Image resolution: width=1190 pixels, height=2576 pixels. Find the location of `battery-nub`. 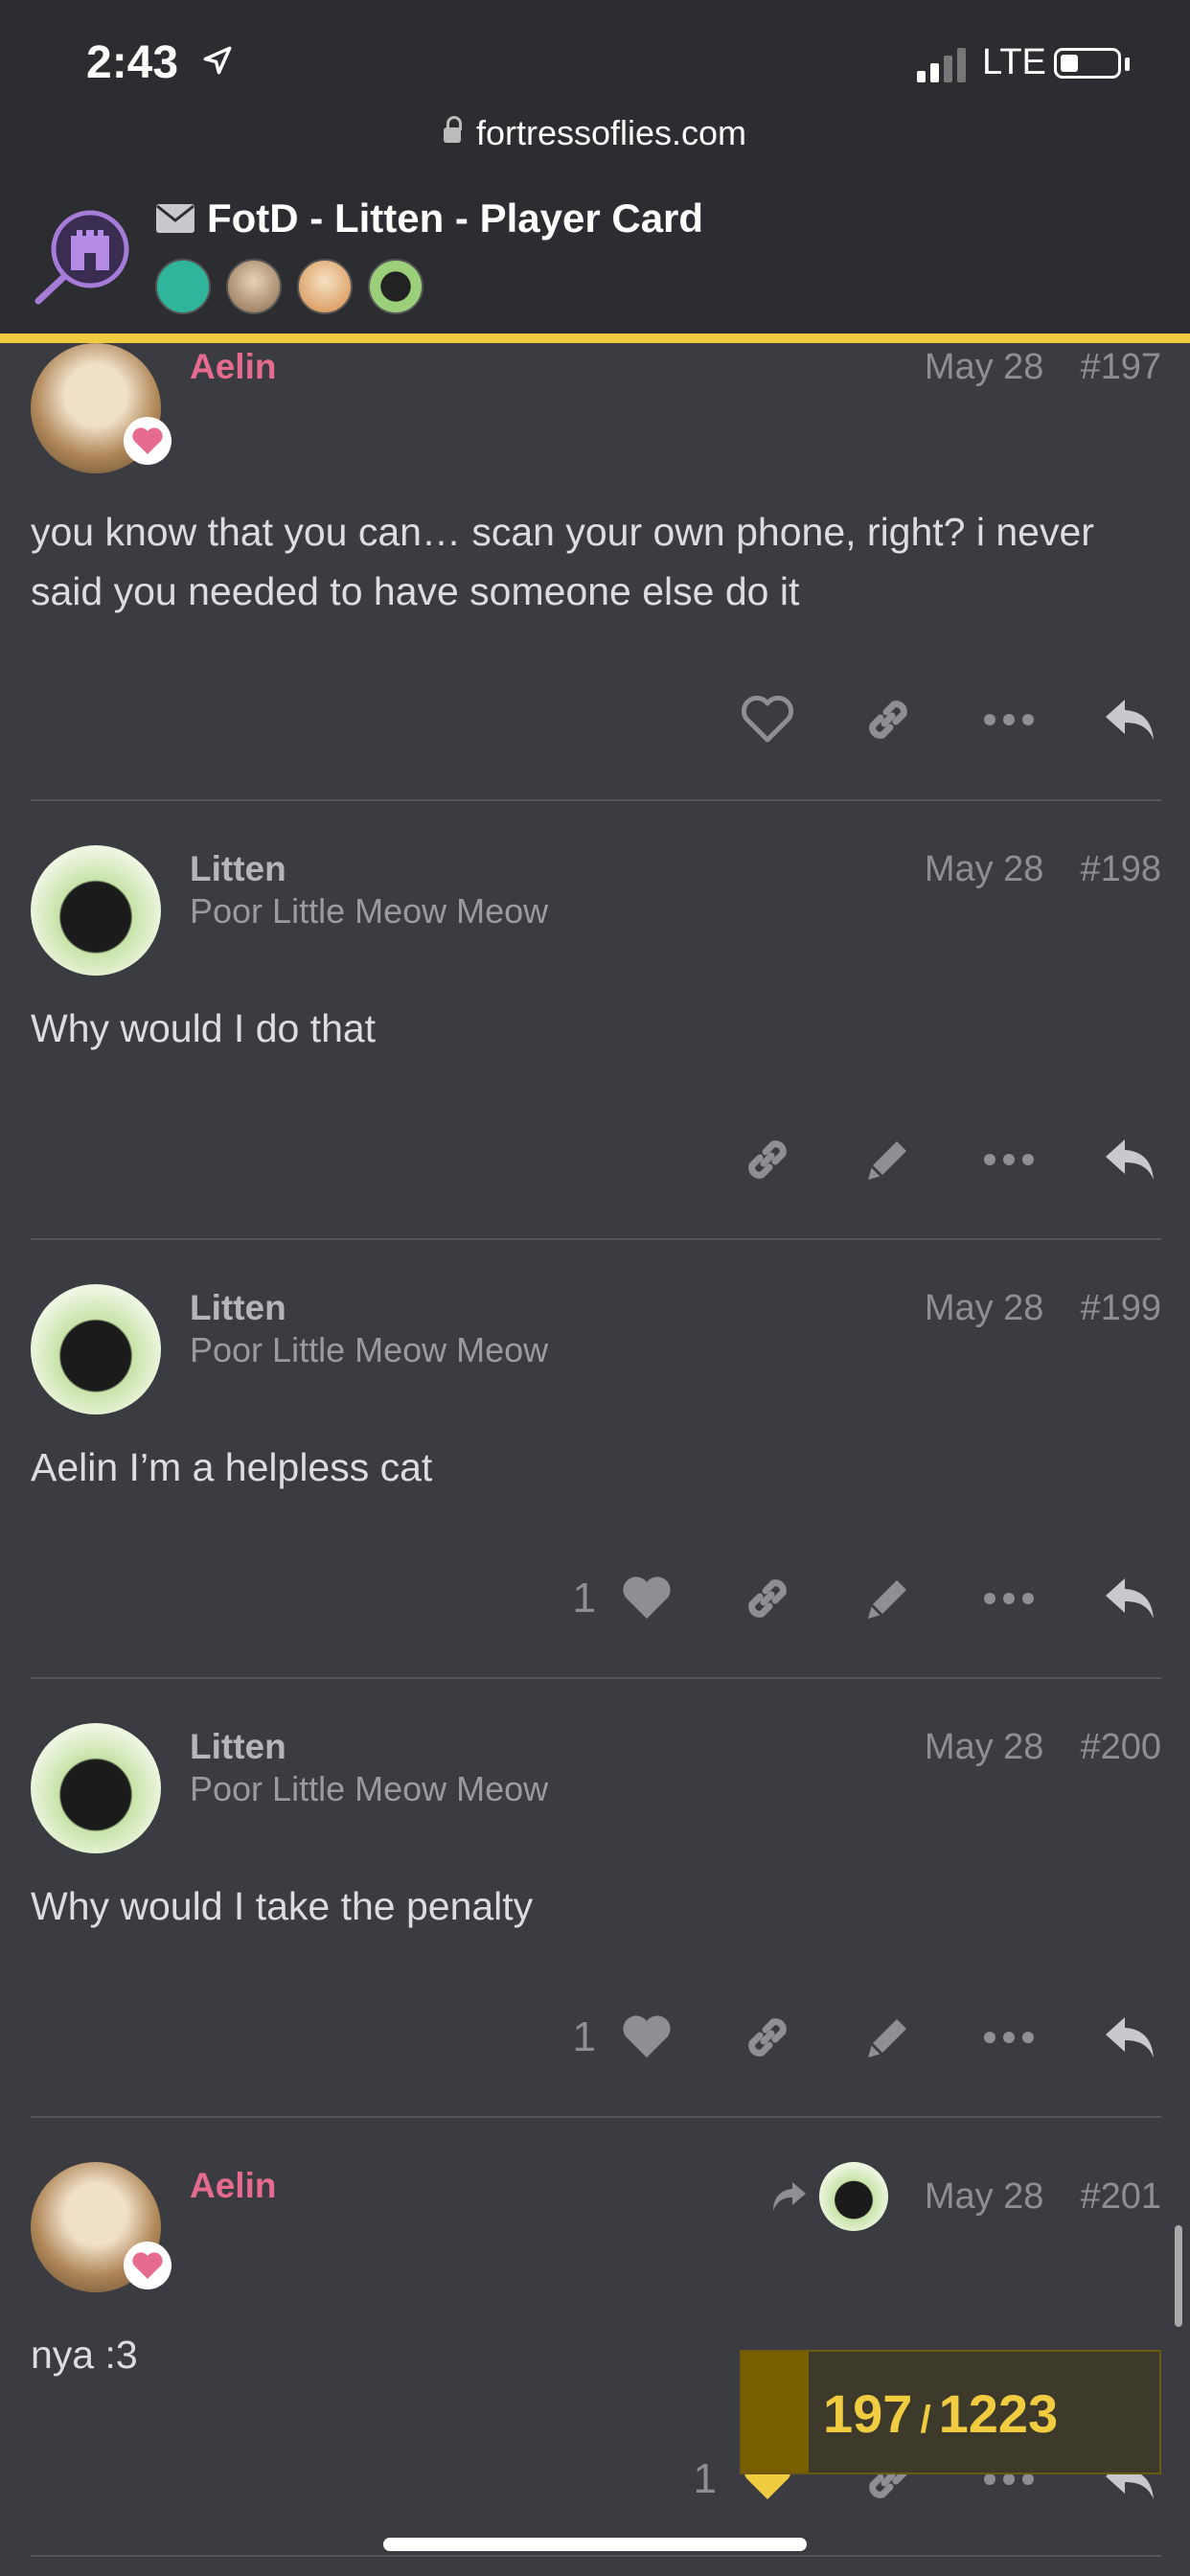

battery-nub is located at coordinates (1128, 64).